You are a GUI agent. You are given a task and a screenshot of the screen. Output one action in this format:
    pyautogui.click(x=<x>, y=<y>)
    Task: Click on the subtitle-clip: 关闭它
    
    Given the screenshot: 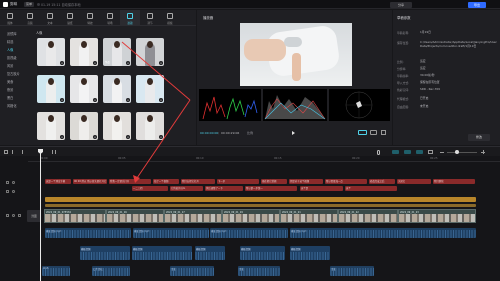 What is the action you would take?
    pyautogui.click(x=414, y=181)
    